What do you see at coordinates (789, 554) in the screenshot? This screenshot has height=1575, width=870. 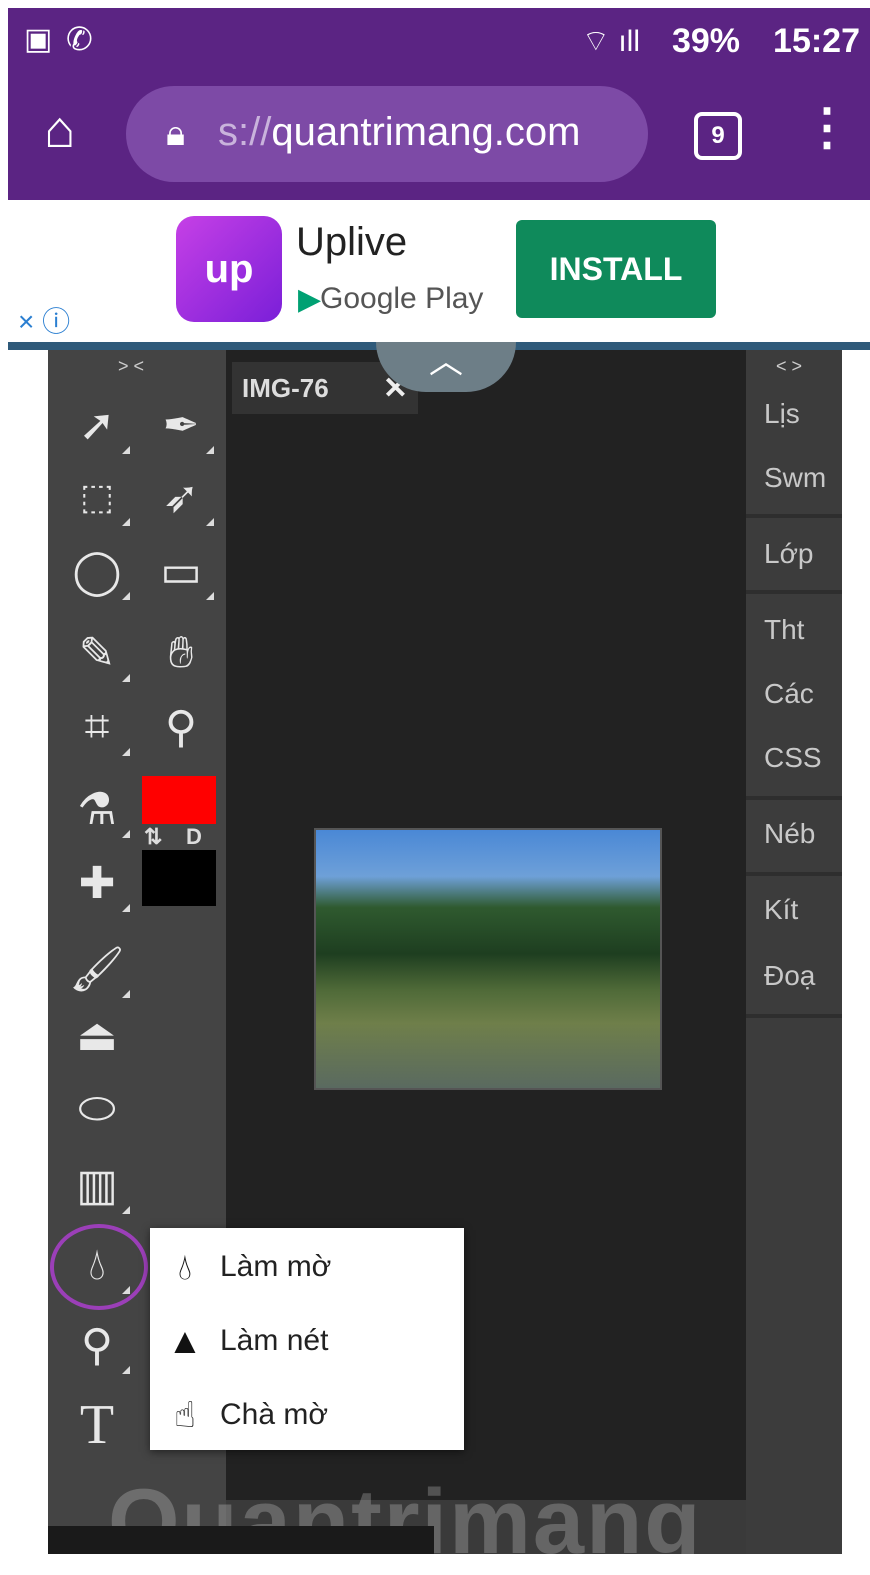 I see `panel-layers: Lớp` at bounding box center [789, 554].